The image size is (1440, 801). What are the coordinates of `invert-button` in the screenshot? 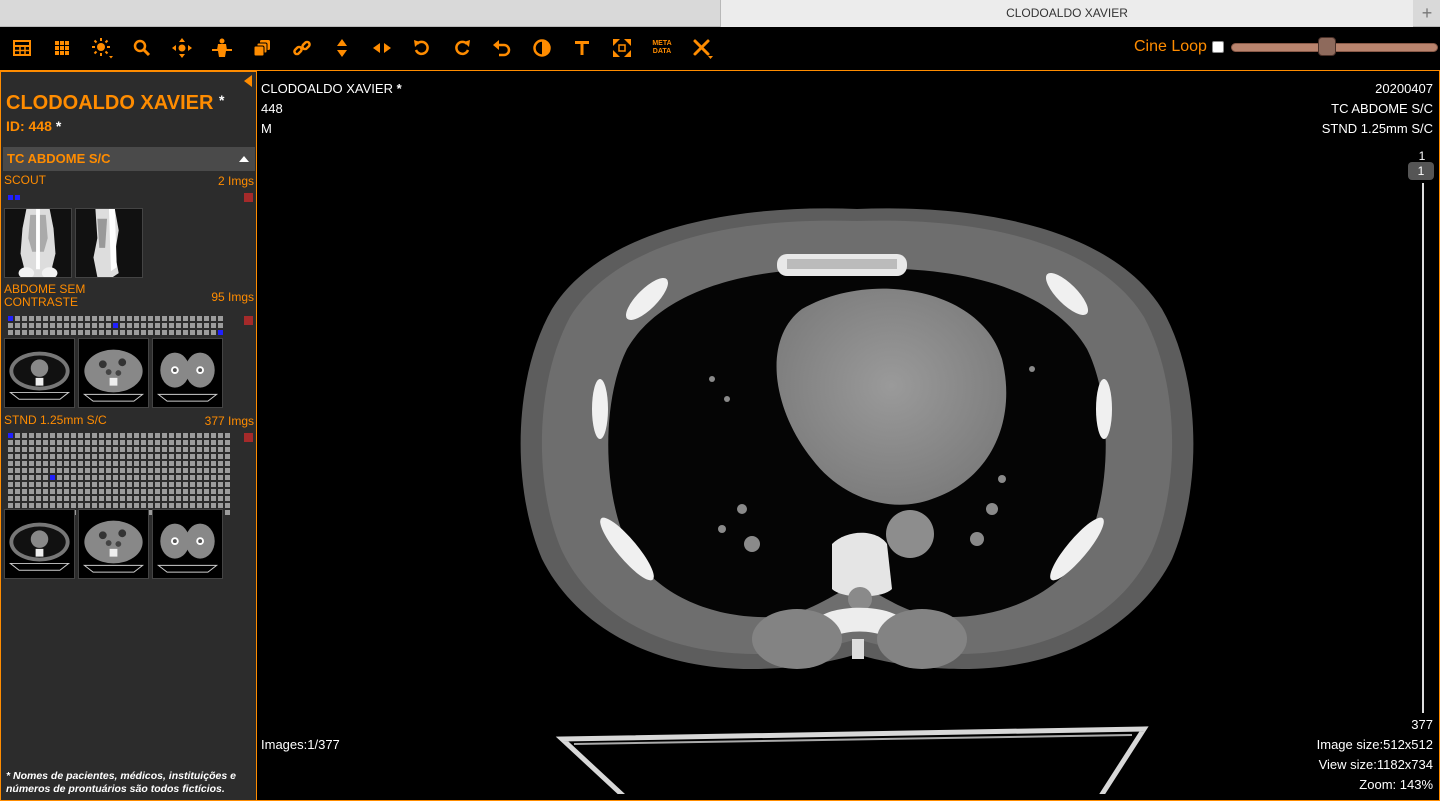 It's located at (542, 48).